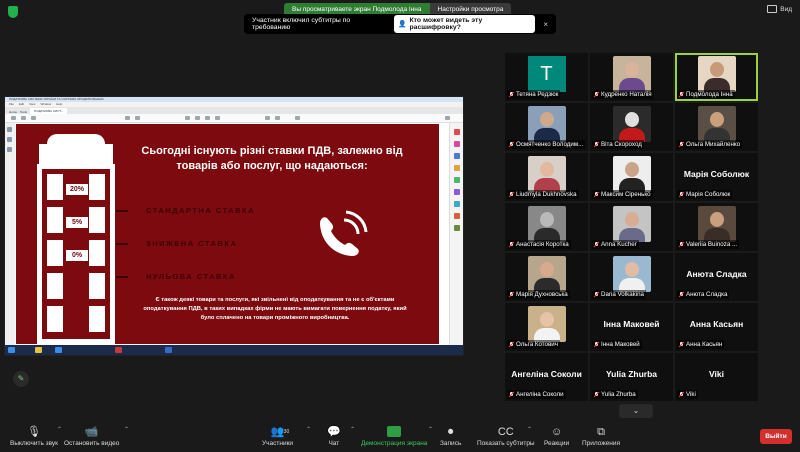 This screenshot has width=800, height=452. What do you see at coordinates (776, 436) in the screenshot?
I see `leave-button: Выйти` at bounding box center [776, 436].